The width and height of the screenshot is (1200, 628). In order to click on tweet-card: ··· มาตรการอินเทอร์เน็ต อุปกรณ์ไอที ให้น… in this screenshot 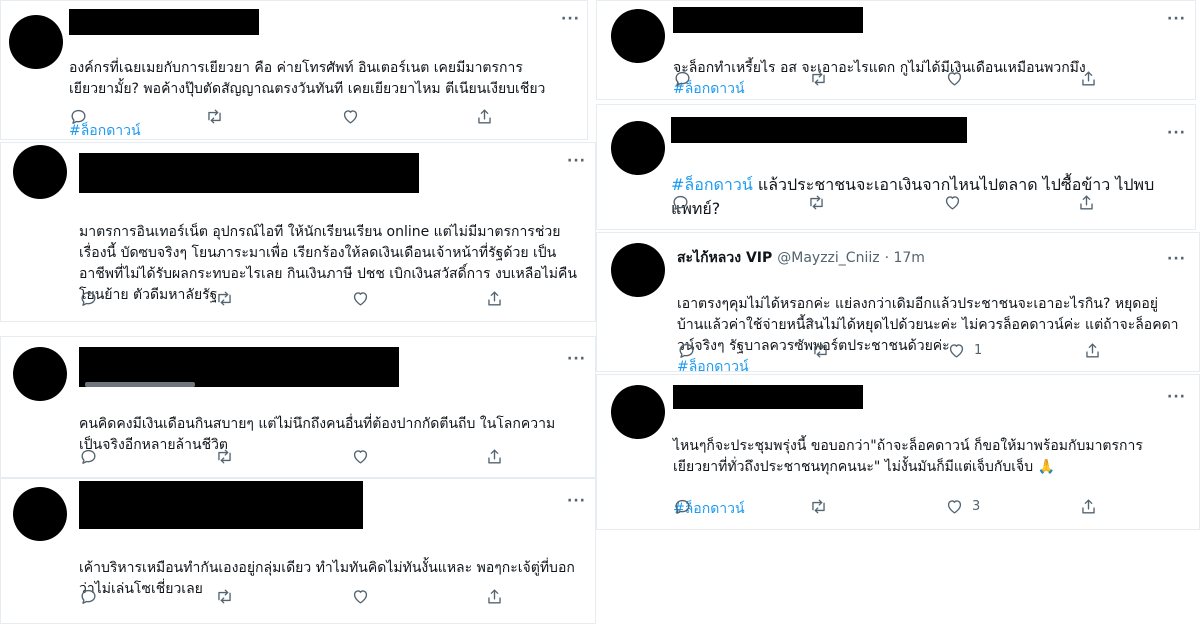, I will do `click(298, 232)`.